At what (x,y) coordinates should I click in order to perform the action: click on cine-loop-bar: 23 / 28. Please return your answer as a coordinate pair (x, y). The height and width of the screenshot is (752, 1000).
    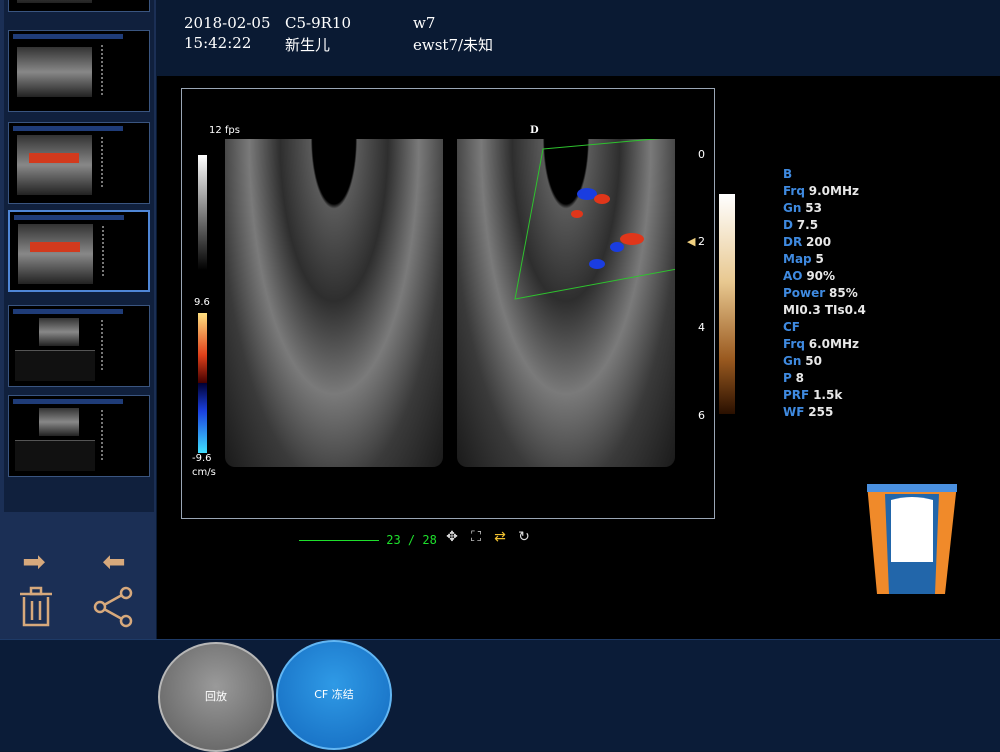
    Looking at the image, I should click on (368, 540).